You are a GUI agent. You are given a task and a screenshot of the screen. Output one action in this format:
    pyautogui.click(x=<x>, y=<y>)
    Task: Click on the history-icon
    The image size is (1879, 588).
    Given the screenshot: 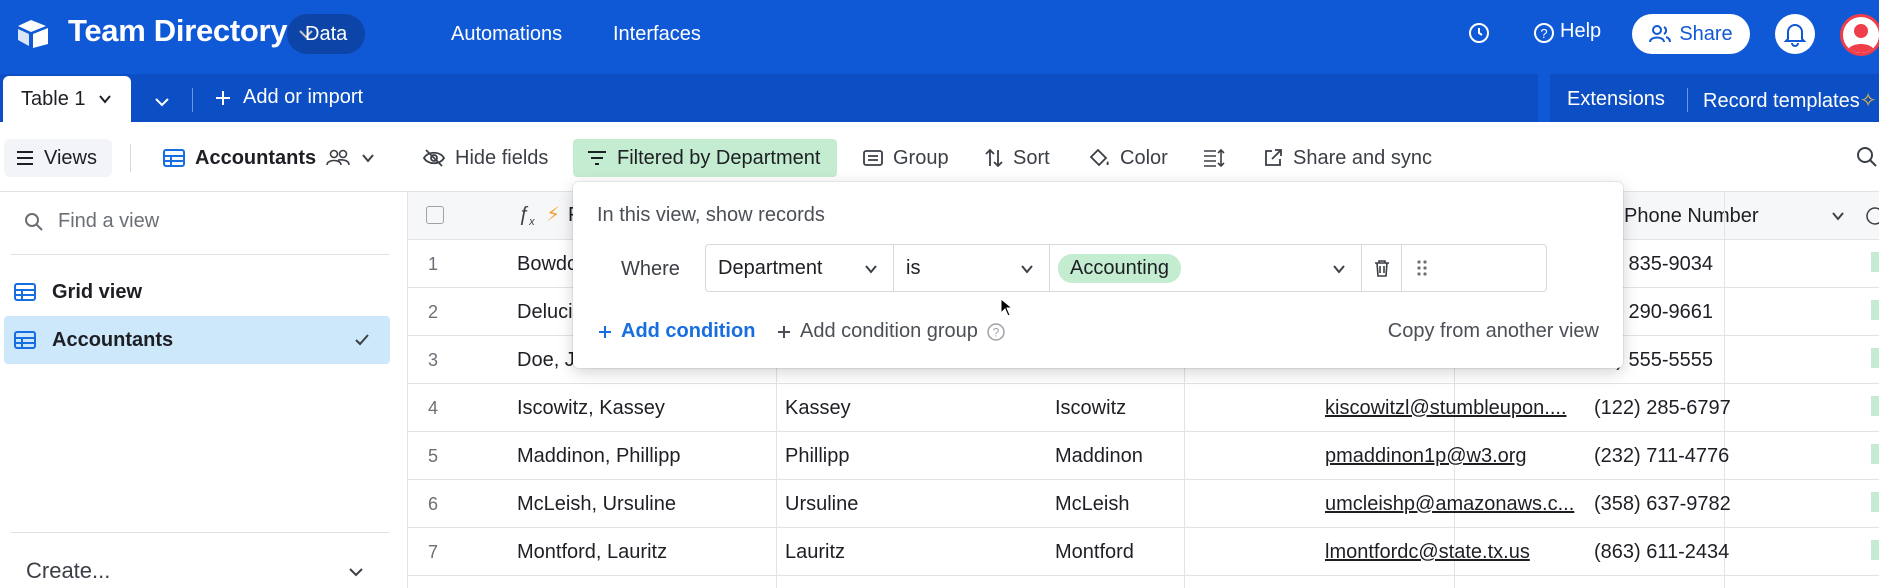 What is the action you would take?
    pyautogui.click(x=1479, y=33)
    